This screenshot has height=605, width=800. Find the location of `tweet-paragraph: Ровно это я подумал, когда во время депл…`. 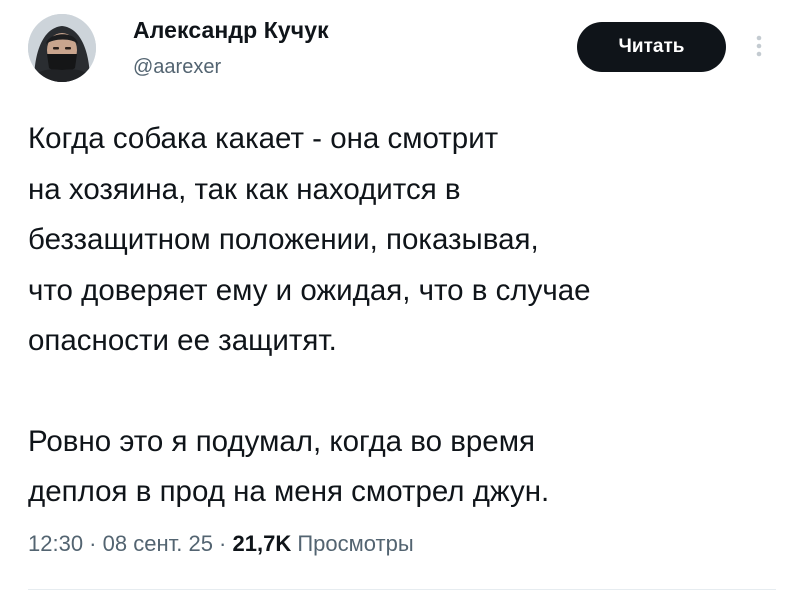

tweet-paragraph: Ровно это я подумал, когда во время депл… is located at coordinates (289, 466).